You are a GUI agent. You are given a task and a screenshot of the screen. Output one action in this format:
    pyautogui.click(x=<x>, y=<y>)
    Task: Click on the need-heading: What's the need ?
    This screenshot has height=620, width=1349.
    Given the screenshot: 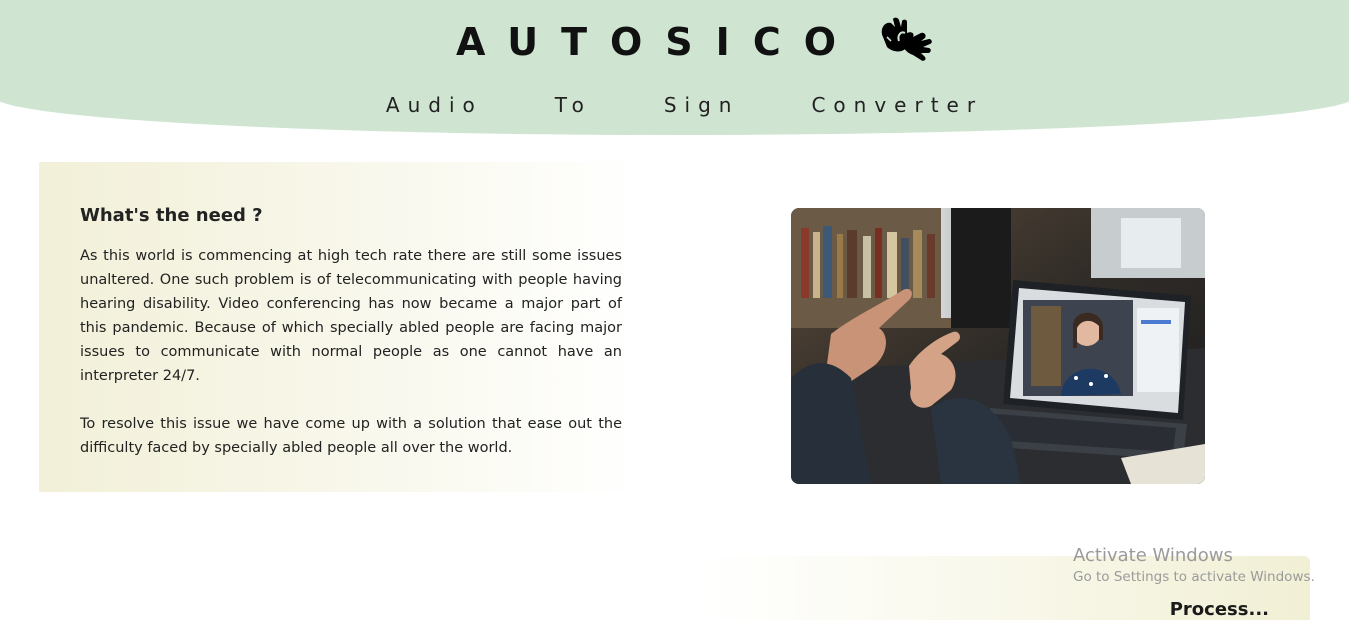 What is the action you would take?
    pyautogui.click(x=171, y=215)
    